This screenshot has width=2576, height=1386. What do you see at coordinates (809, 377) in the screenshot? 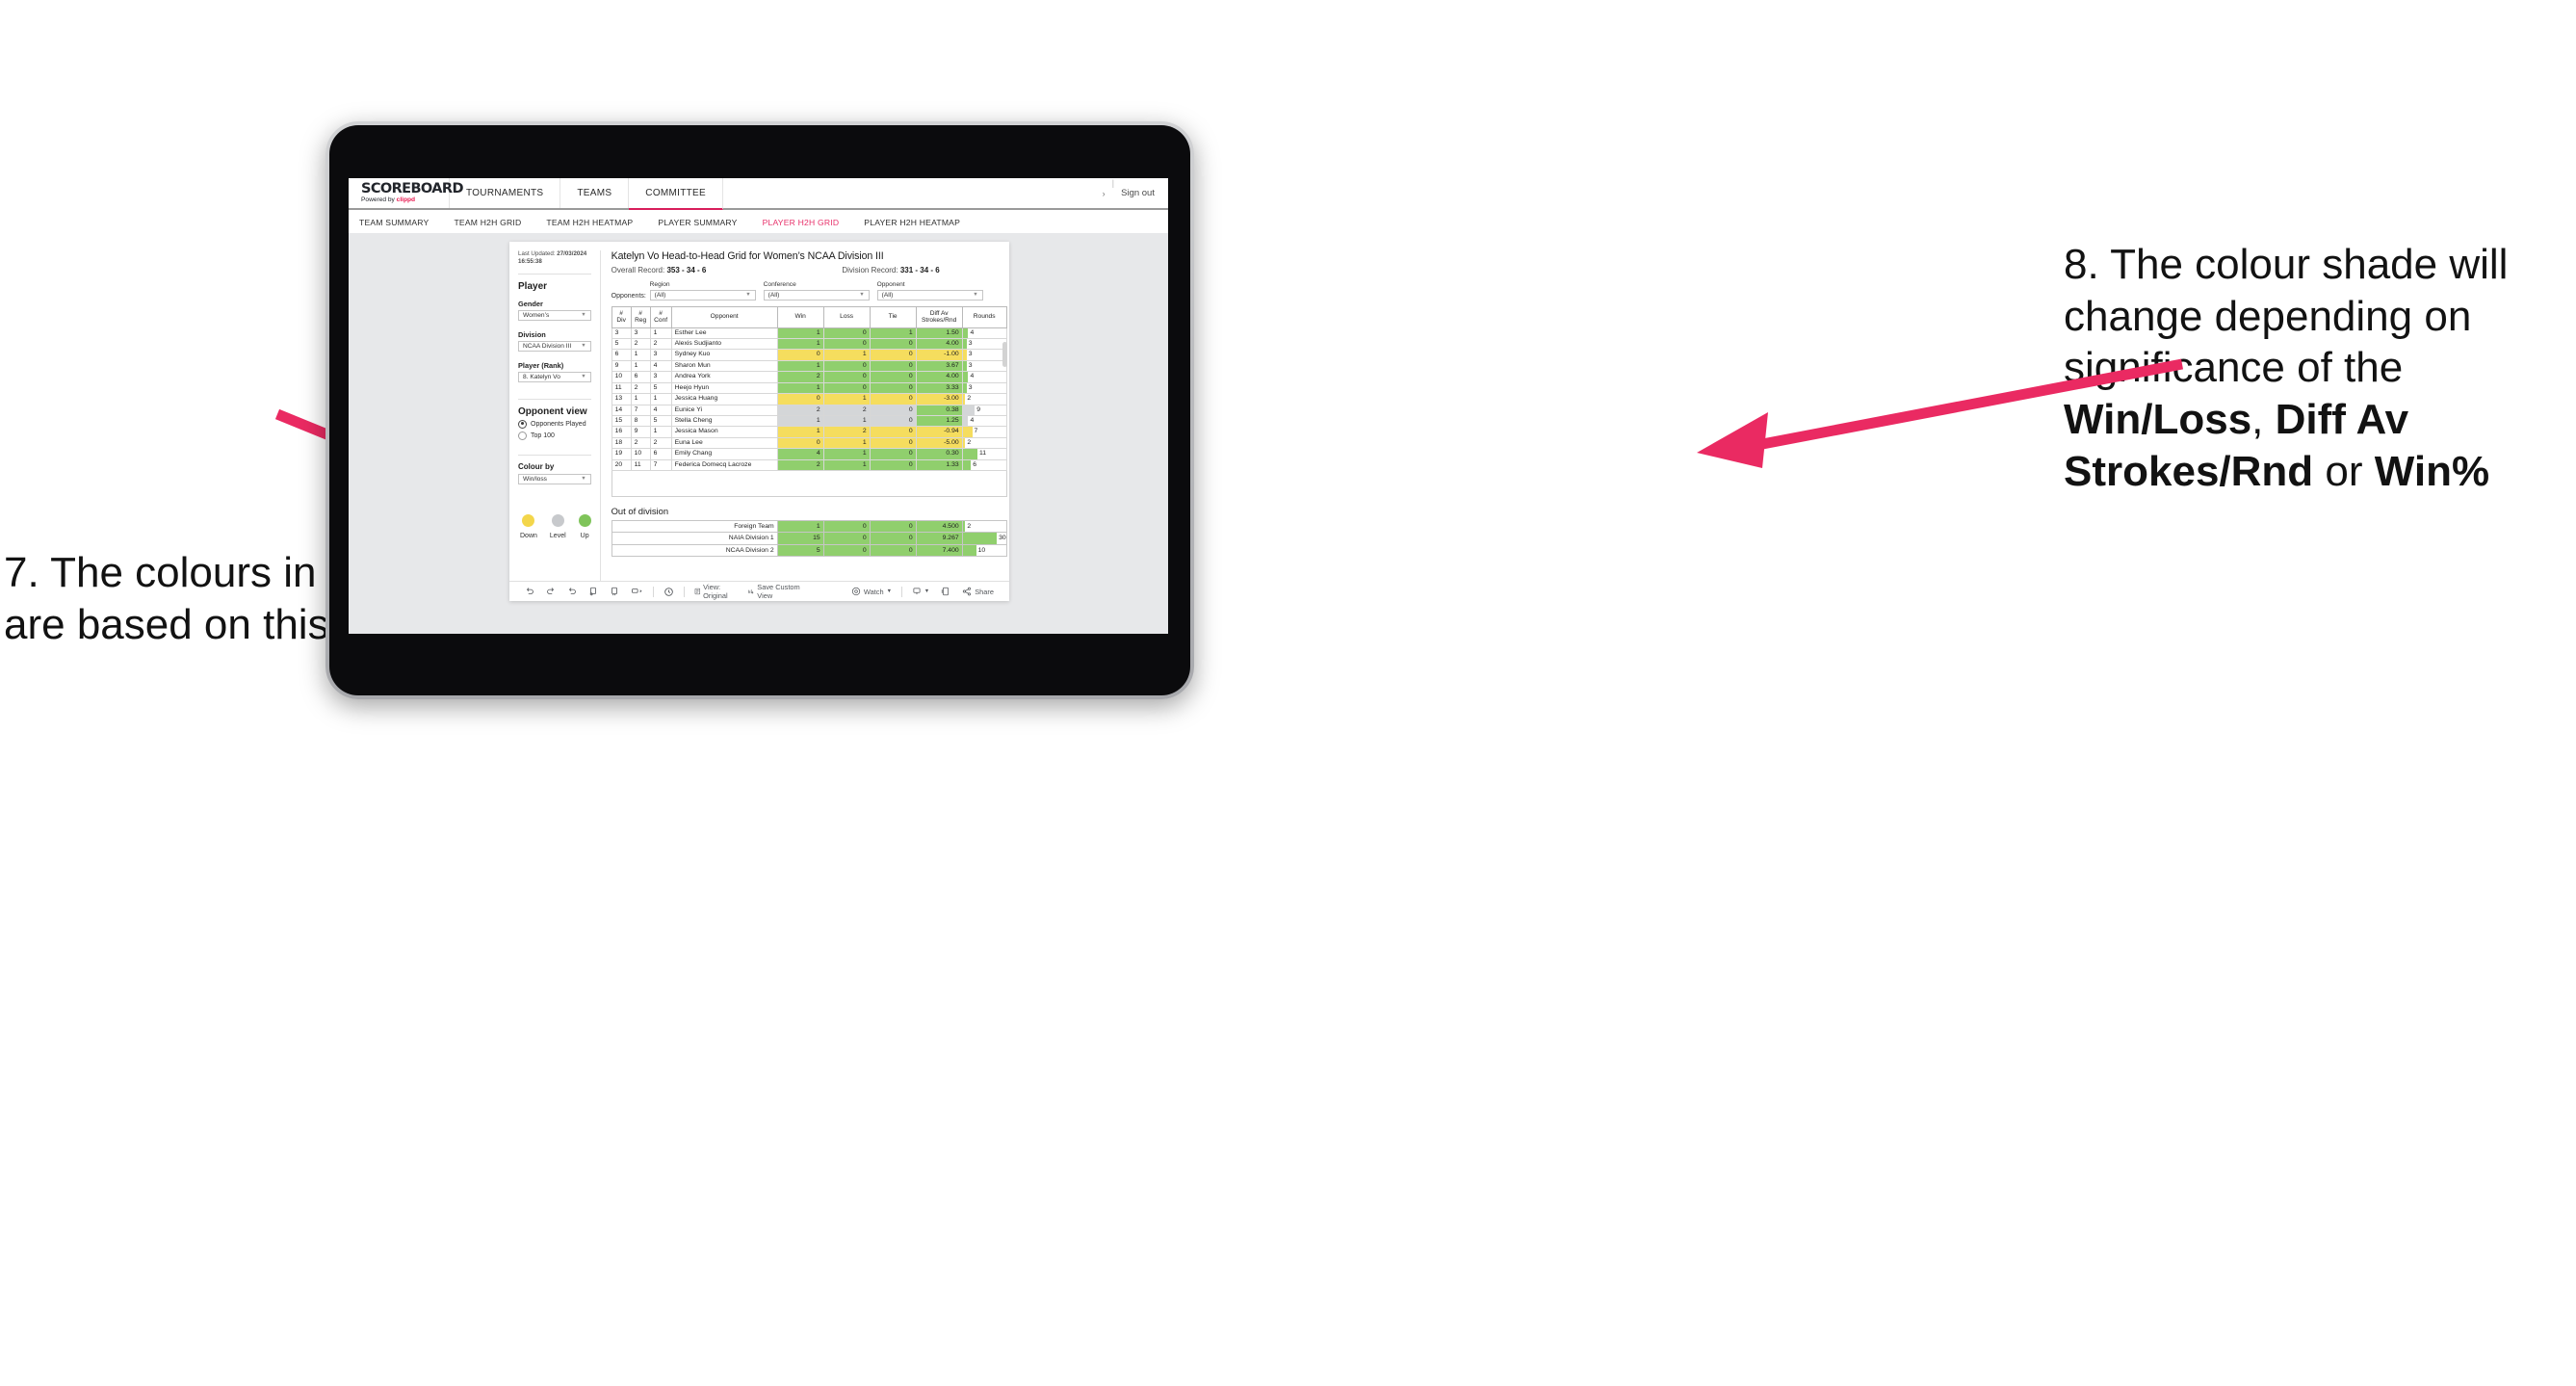
I see `table-row: 10 6 3 Andrea York 2 0 0 4.00 4` at bounding box center [809, 377].